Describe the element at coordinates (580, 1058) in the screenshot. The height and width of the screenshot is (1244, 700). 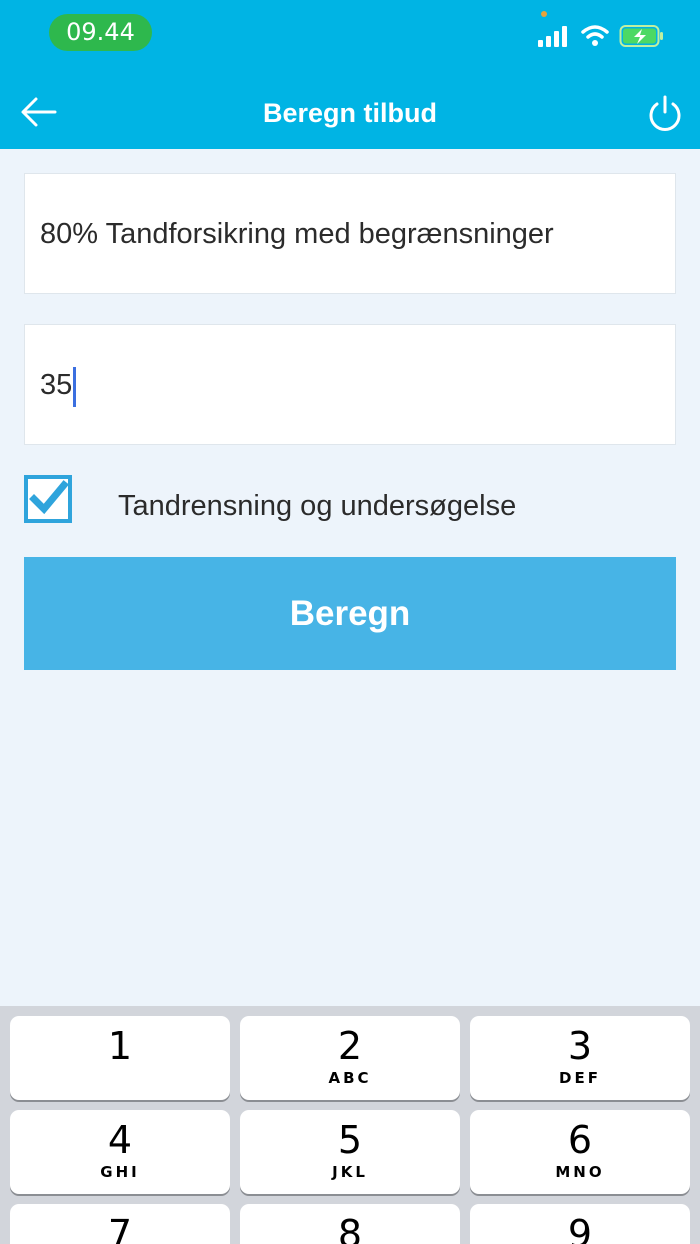
I see `key-3: 3 DEF` at that location.